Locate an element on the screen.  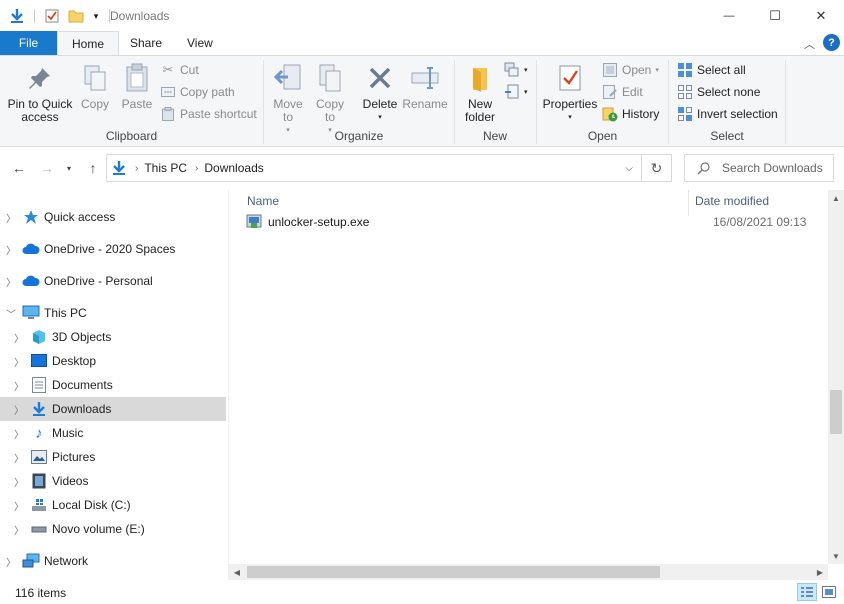
toolbar-divider is located at coordinates (34, 16).